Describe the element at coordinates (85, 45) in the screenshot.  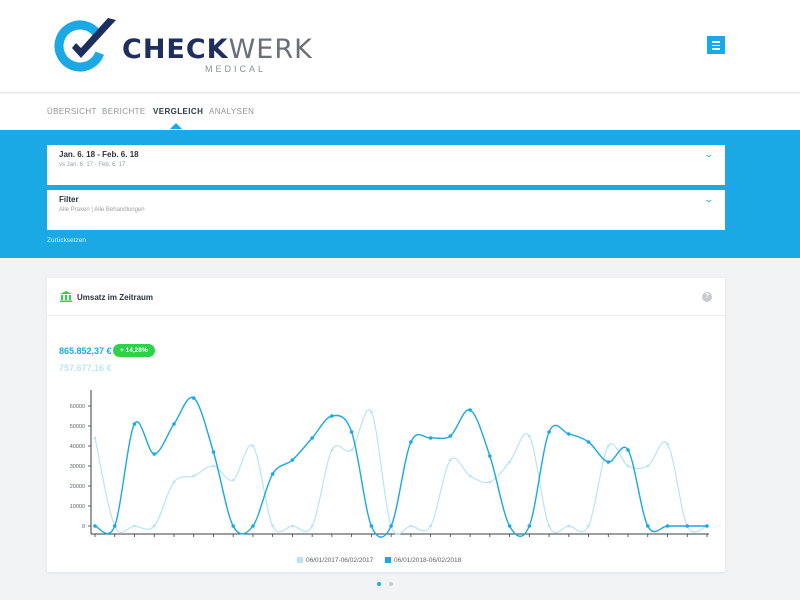
I see `logo-mark-icon` at that location.